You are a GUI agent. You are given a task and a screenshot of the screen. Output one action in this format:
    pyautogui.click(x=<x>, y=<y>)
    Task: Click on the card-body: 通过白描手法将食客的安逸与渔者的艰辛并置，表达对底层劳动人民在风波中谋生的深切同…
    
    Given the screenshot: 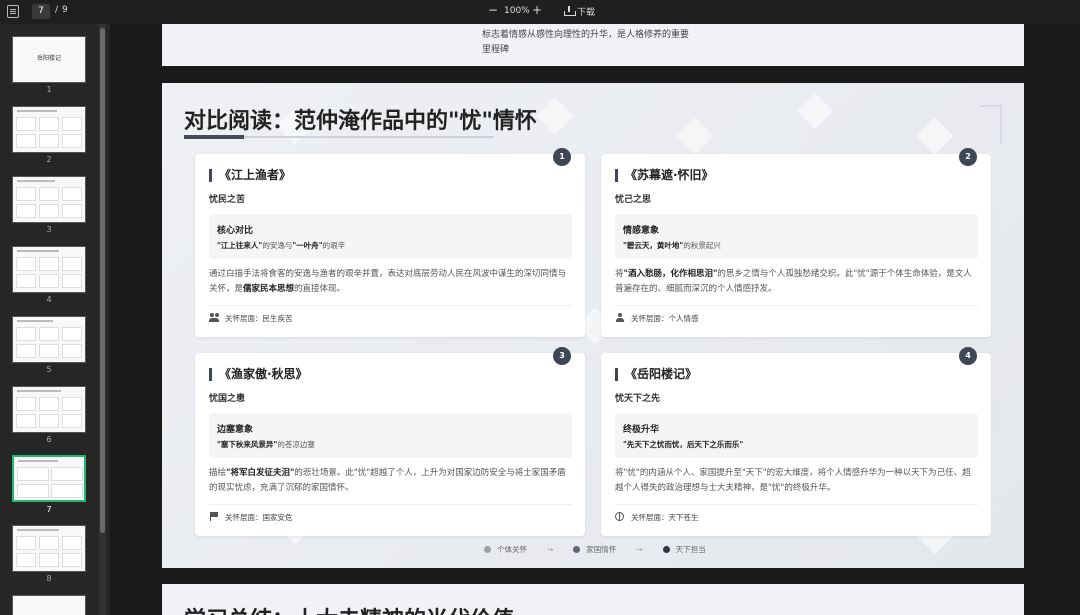 What is the action you would take?
    pyautogui.click(x=388, y=281)
    